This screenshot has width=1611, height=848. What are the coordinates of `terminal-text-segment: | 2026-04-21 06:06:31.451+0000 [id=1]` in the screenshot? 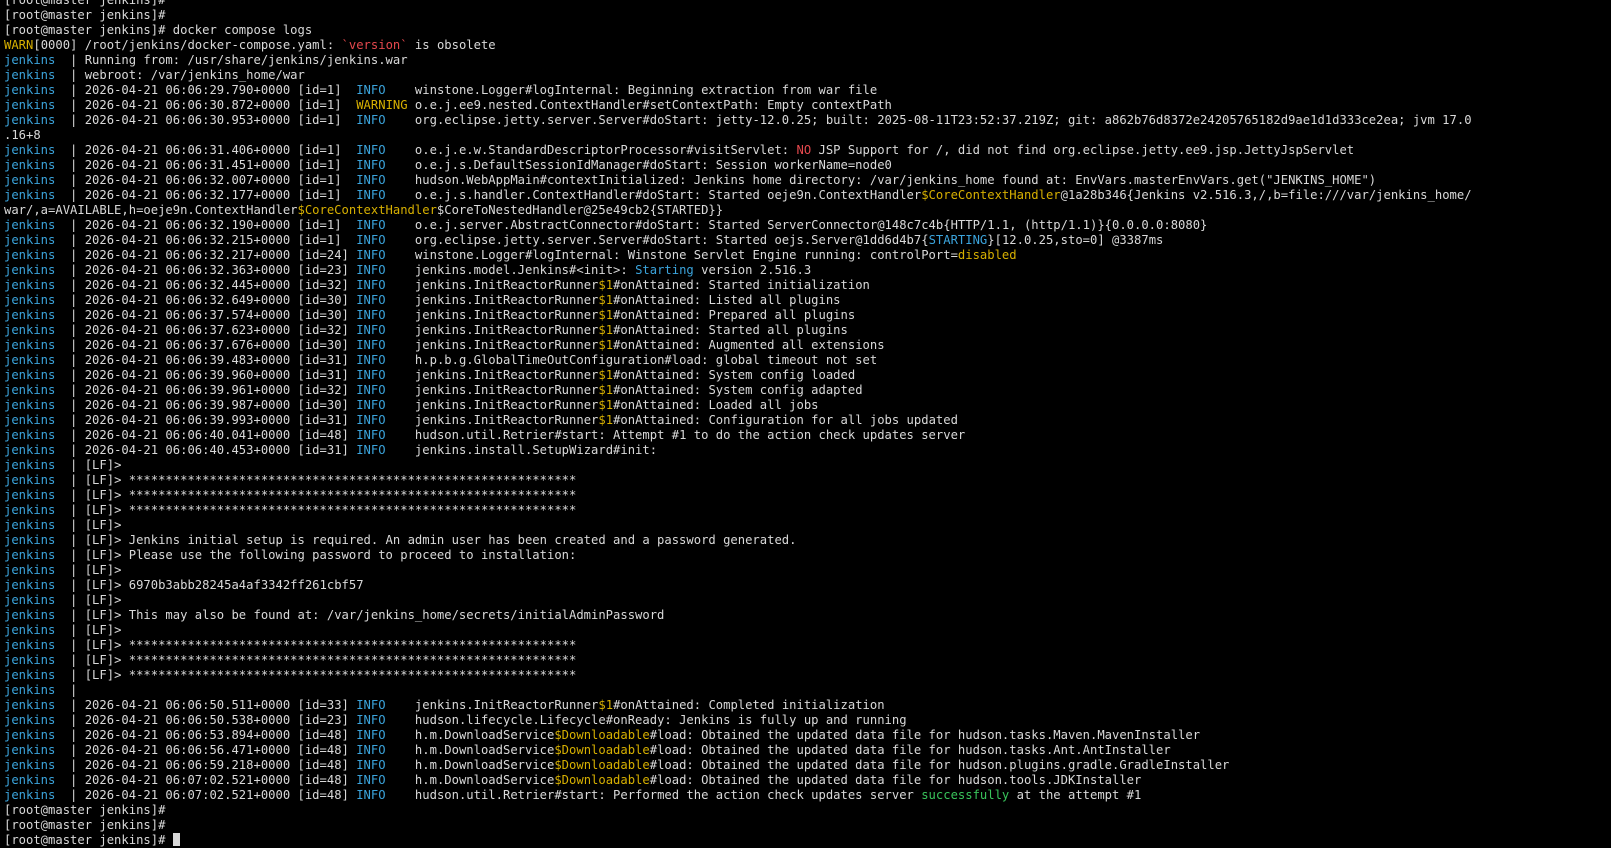 It's located at (206, 165).